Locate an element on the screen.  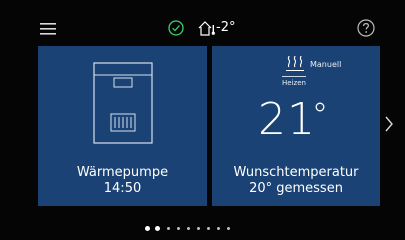
heating-icon is located at coordinates (295, 63).